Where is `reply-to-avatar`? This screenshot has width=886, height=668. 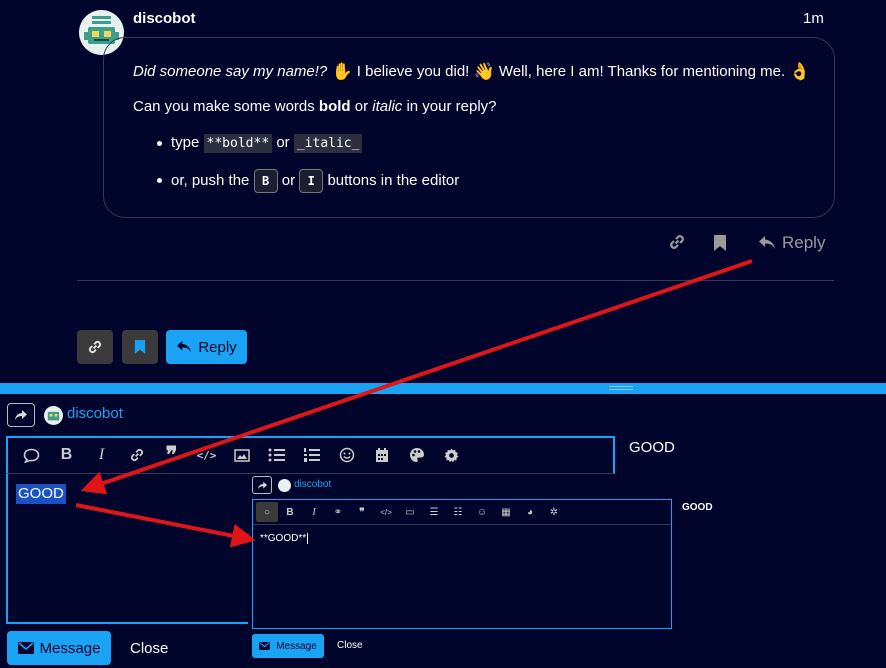
reply-to-avatar is located at coordinates (53, 415).